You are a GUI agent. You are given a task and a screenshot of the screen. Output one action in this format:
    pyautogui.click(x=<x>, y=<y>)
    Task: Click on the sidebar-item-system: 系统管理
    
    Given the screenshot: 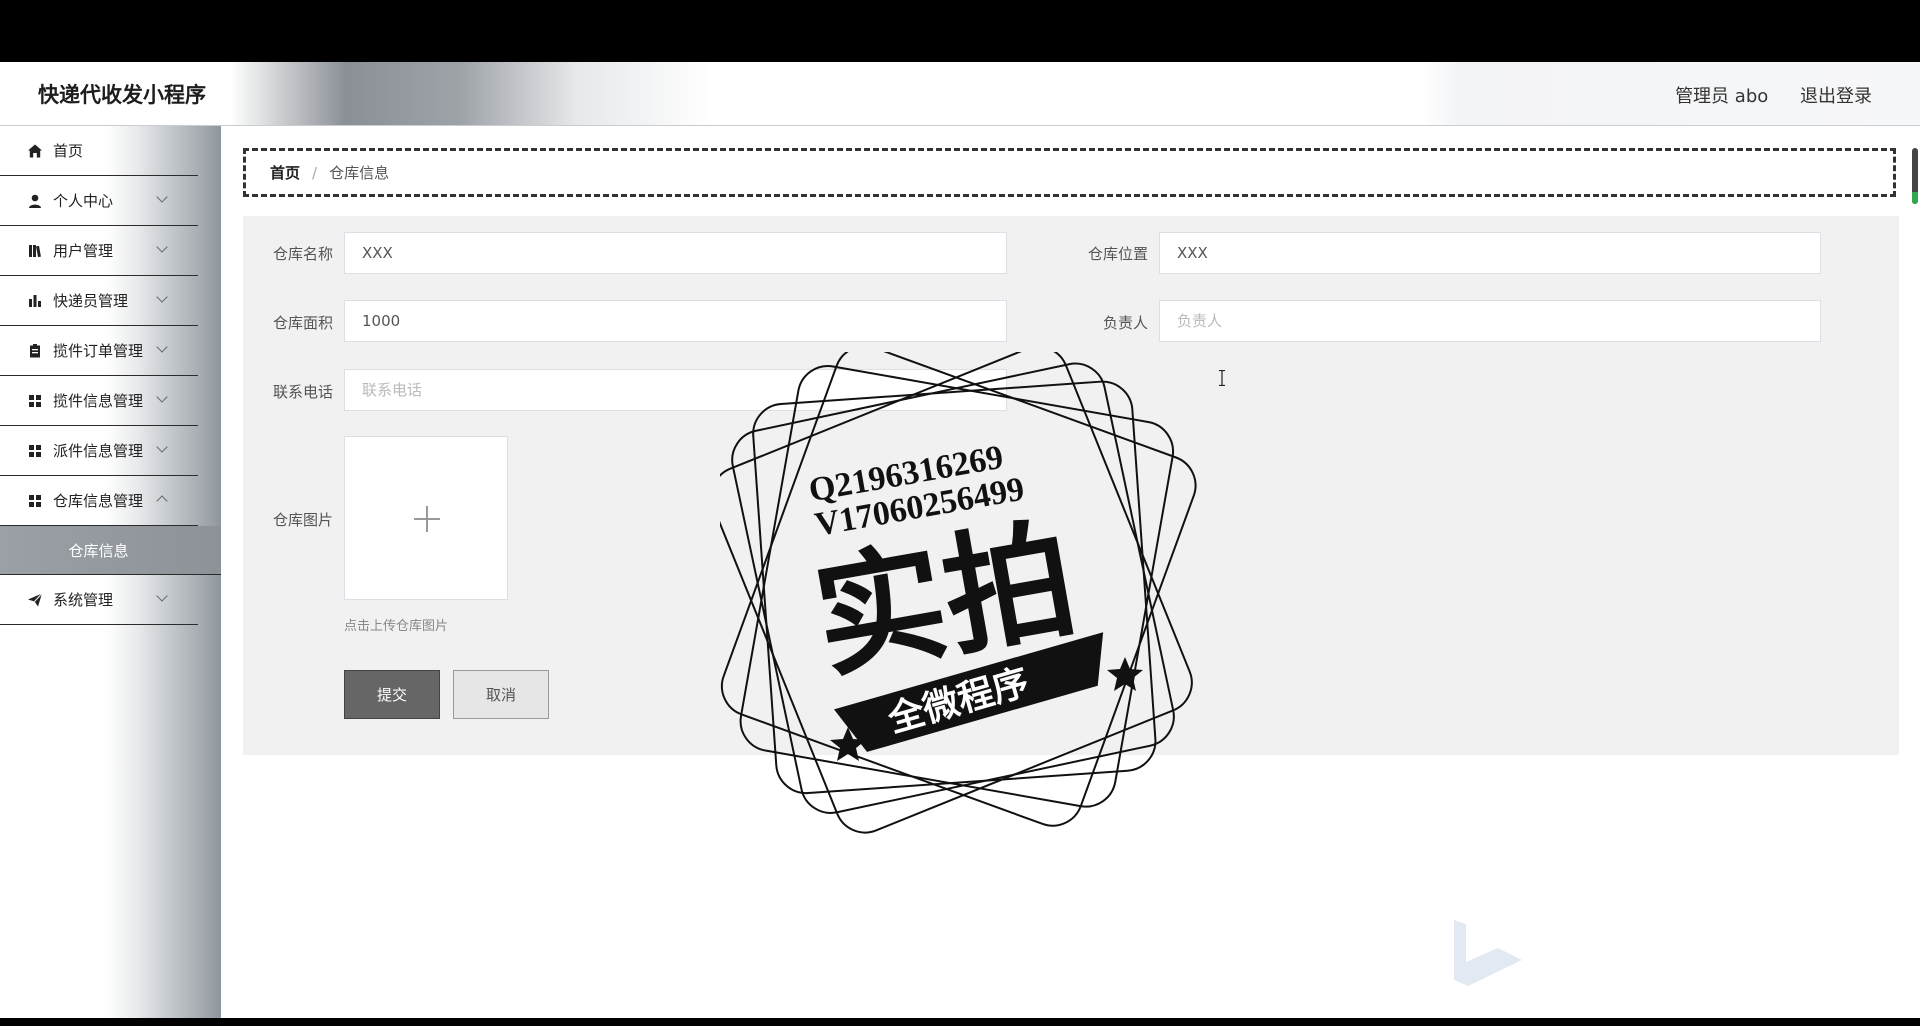 What is the action you would take?
    pyautogui.click(x=99, y=600)
    